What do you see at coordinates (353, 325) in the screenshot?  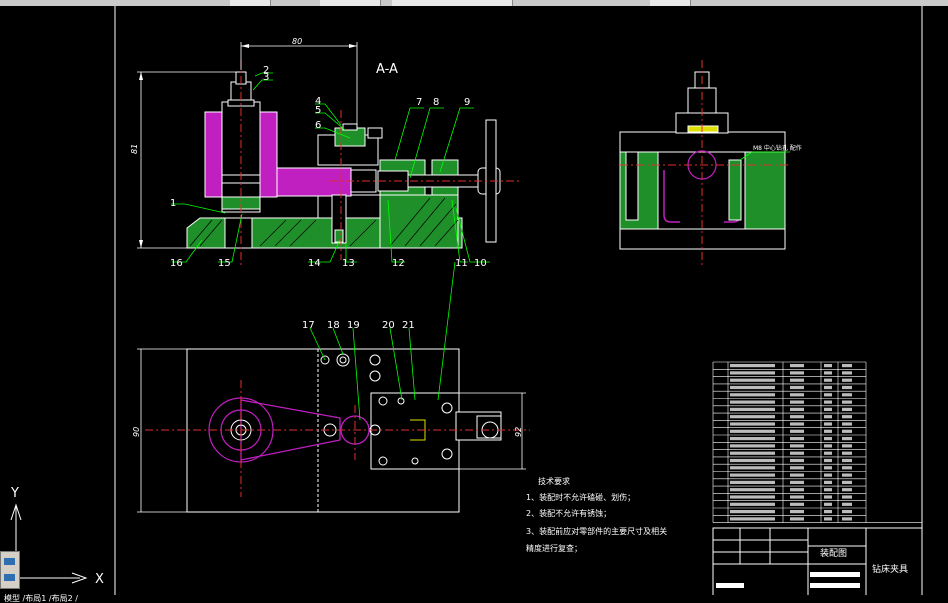 I see `part-number-19: 19` at bounding box center [353, 325].